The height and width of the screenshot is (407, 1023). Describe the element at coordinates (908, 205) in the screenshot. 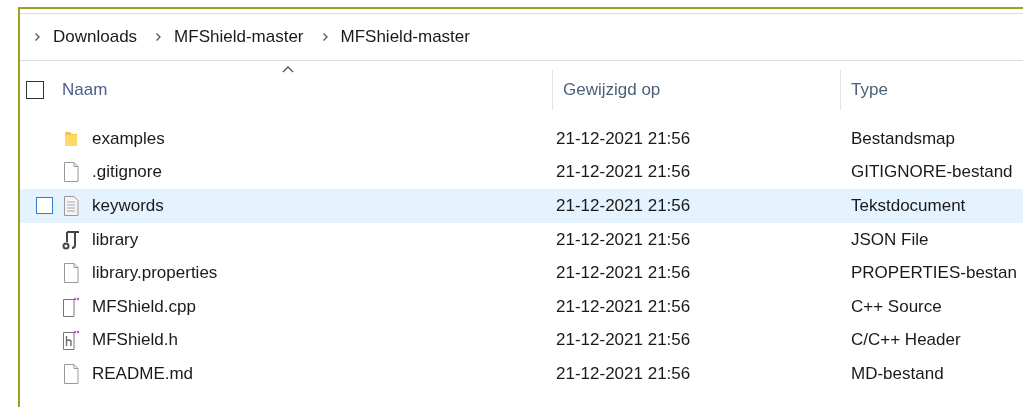

I see `file-type: Tekstdocument` at that location.